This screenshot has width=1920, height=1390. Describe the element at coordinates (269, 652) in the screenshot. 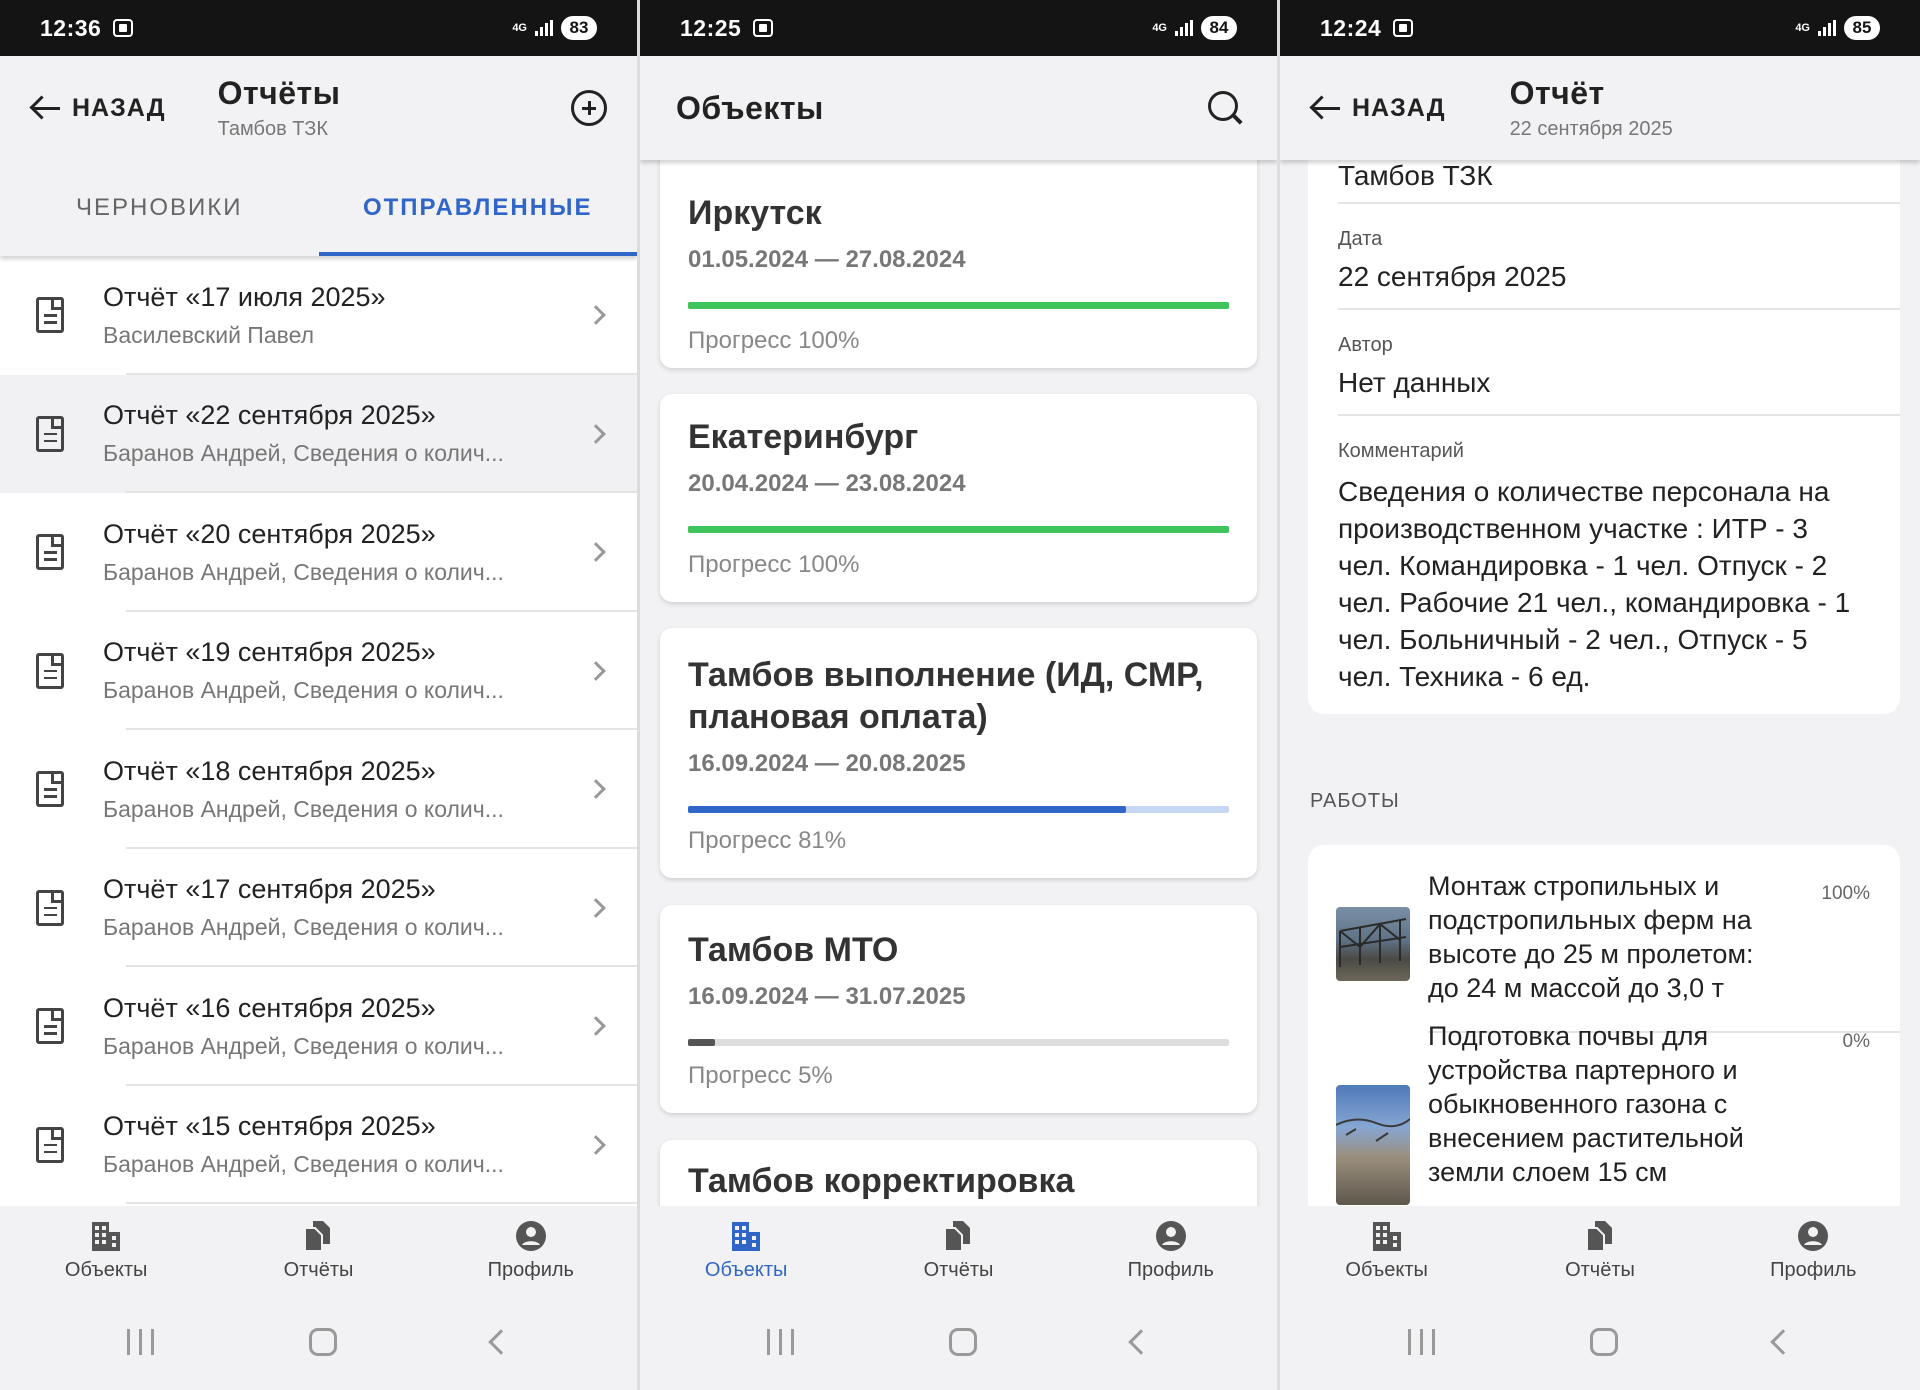

I see `report-title: Отчёт «19 сентября 2025»` at that location.